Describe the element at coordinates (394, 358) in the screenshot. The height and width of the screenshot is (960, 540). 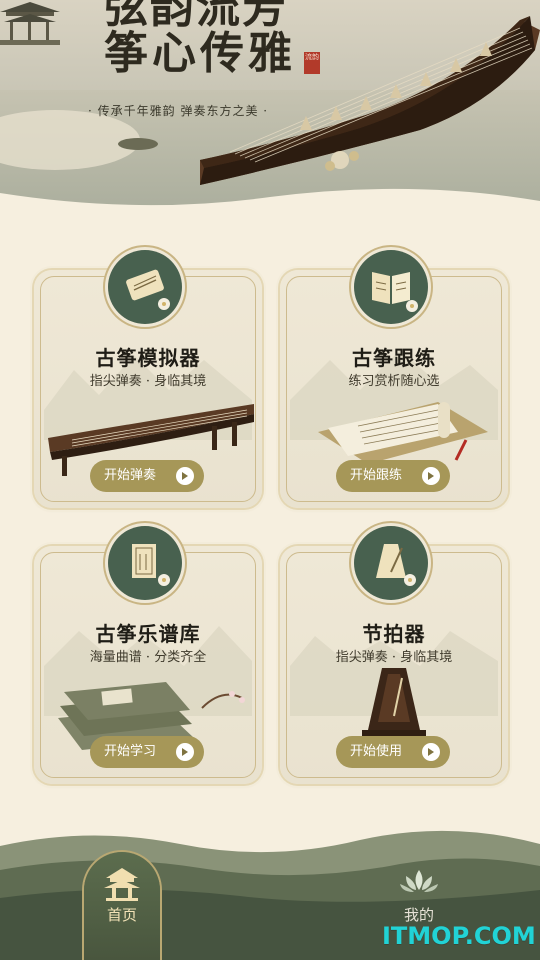
I see `card-title: 古筝跟练` at that location.